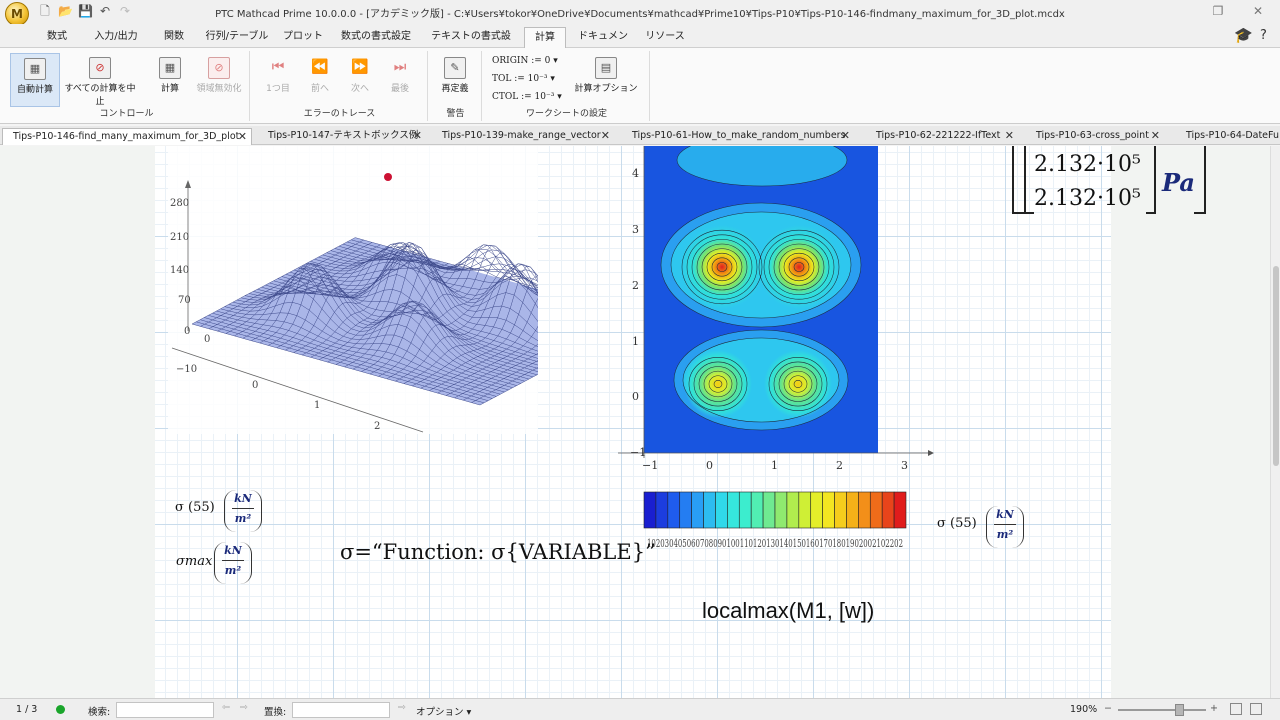 This screenshot has width=1280, height=720. What do you see at coordinates (303, 37) in the screenshot?
I see `tab-plots: プロット` at bounding box center [303, 37].